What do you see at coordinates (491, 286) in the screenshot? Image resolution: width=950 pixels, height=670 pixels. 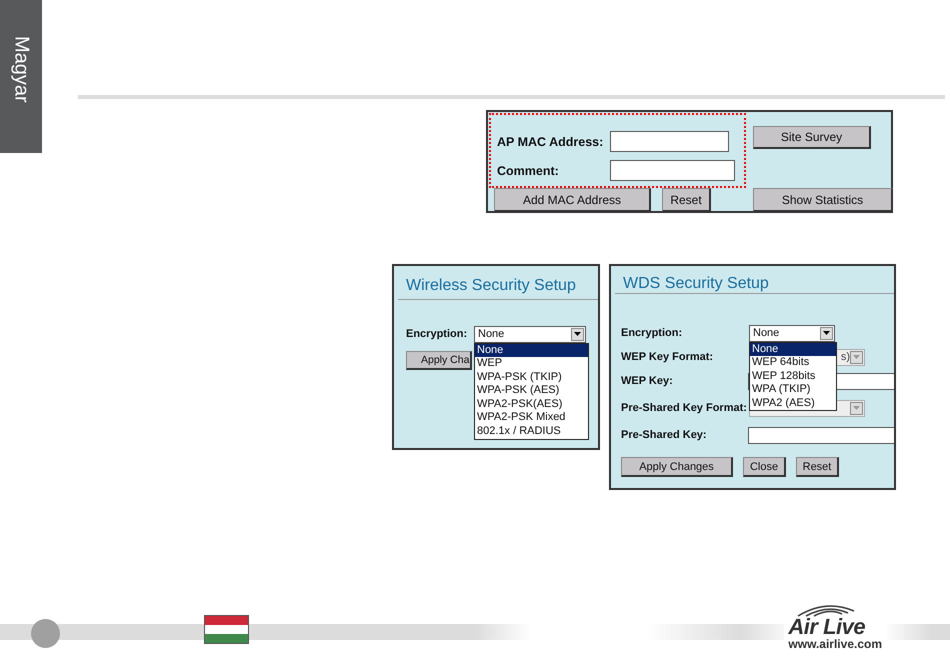 I see `panel-title: Wireless Security Setup` at bounding box center [491, 286].